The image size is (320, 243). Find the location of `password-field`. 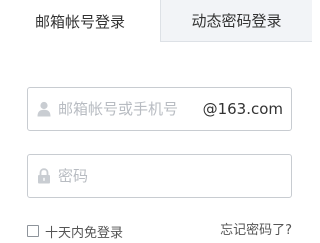

password-field is located at coordinates (159, 176).